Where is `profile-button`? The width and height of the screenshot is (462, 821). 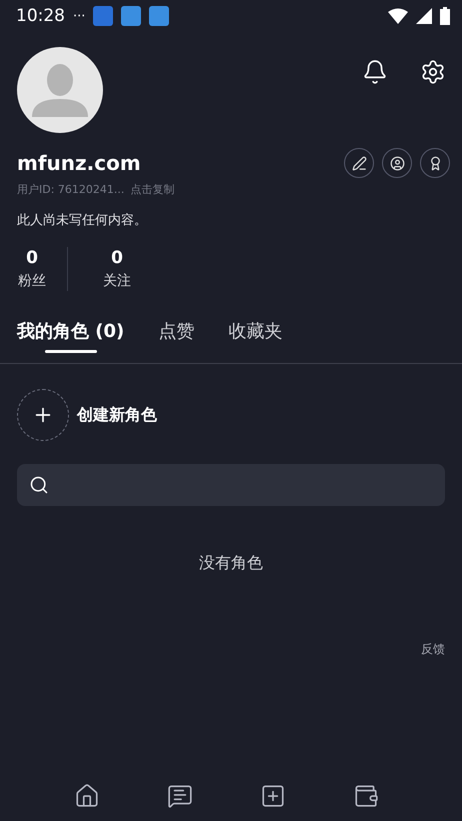 profile-button is located at coordinates (397, 163).